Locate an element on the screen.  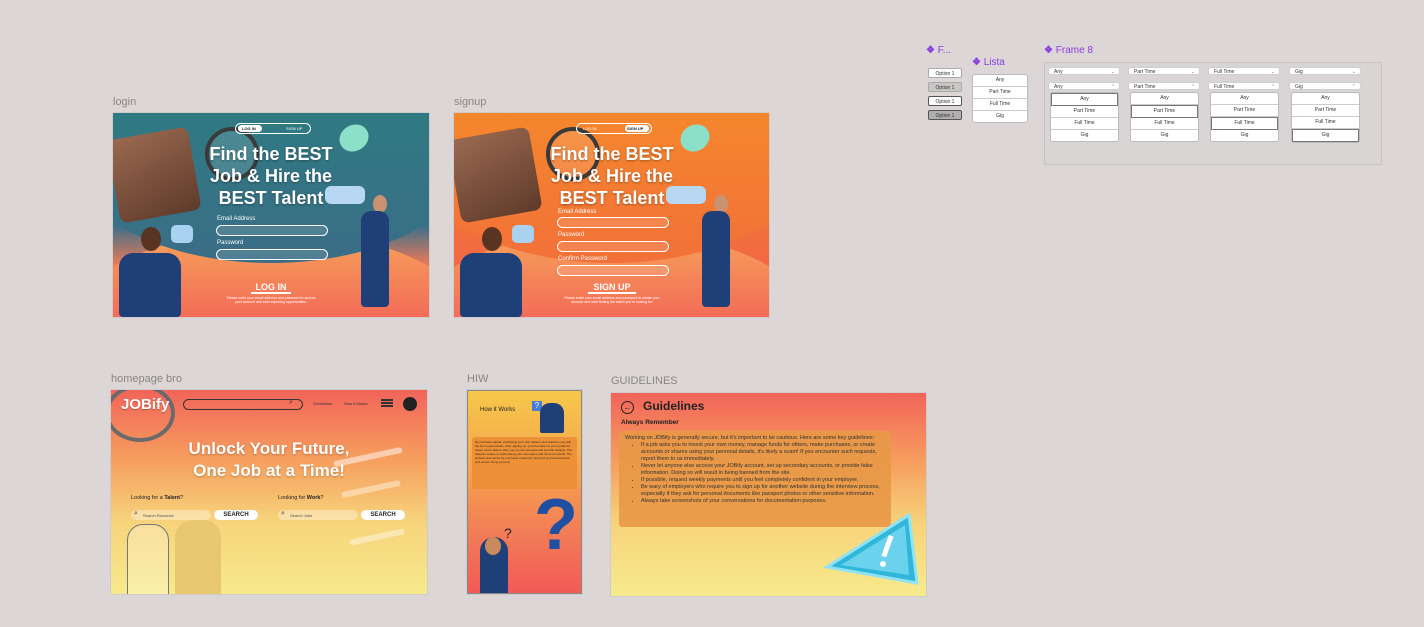
login-button: LOG IN is located at coordinates (271, 288).